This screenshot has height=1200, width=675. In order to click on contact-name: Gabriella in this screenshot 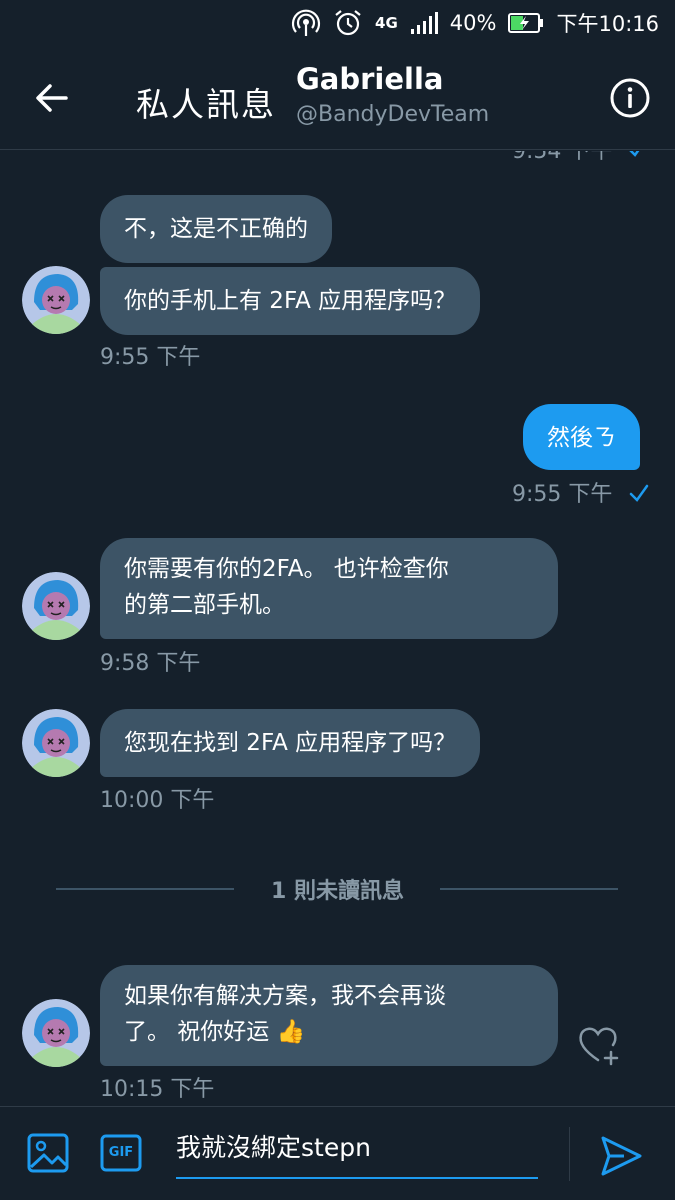, I will do `click(370, 79)`.